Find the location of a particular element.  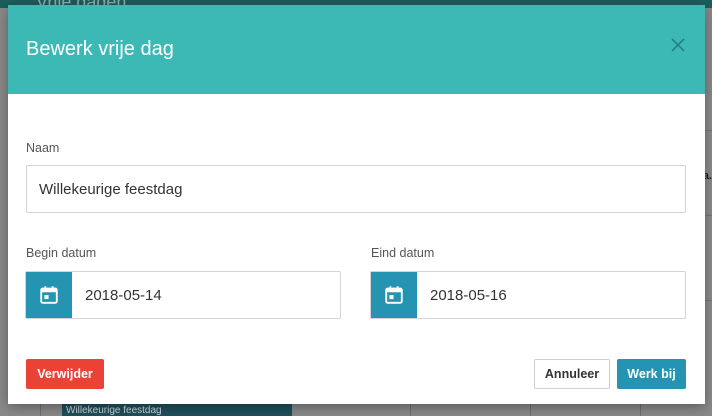

start-date-input is located at coordinates (206, 295).